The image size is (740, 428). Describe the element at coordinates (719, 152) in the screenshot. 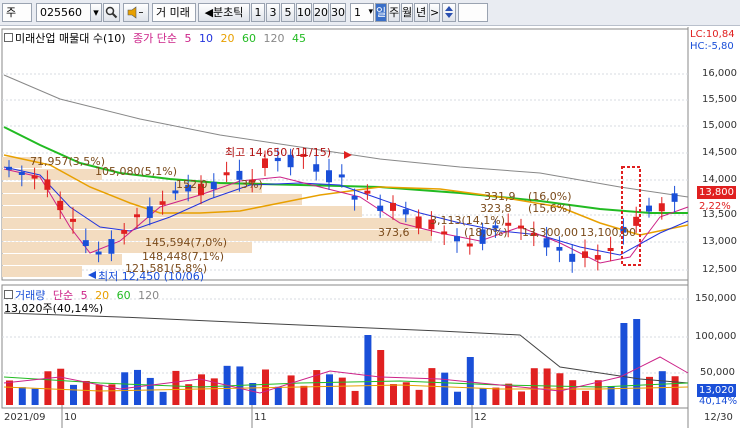

I see `y-tick: 14,500` at that location.